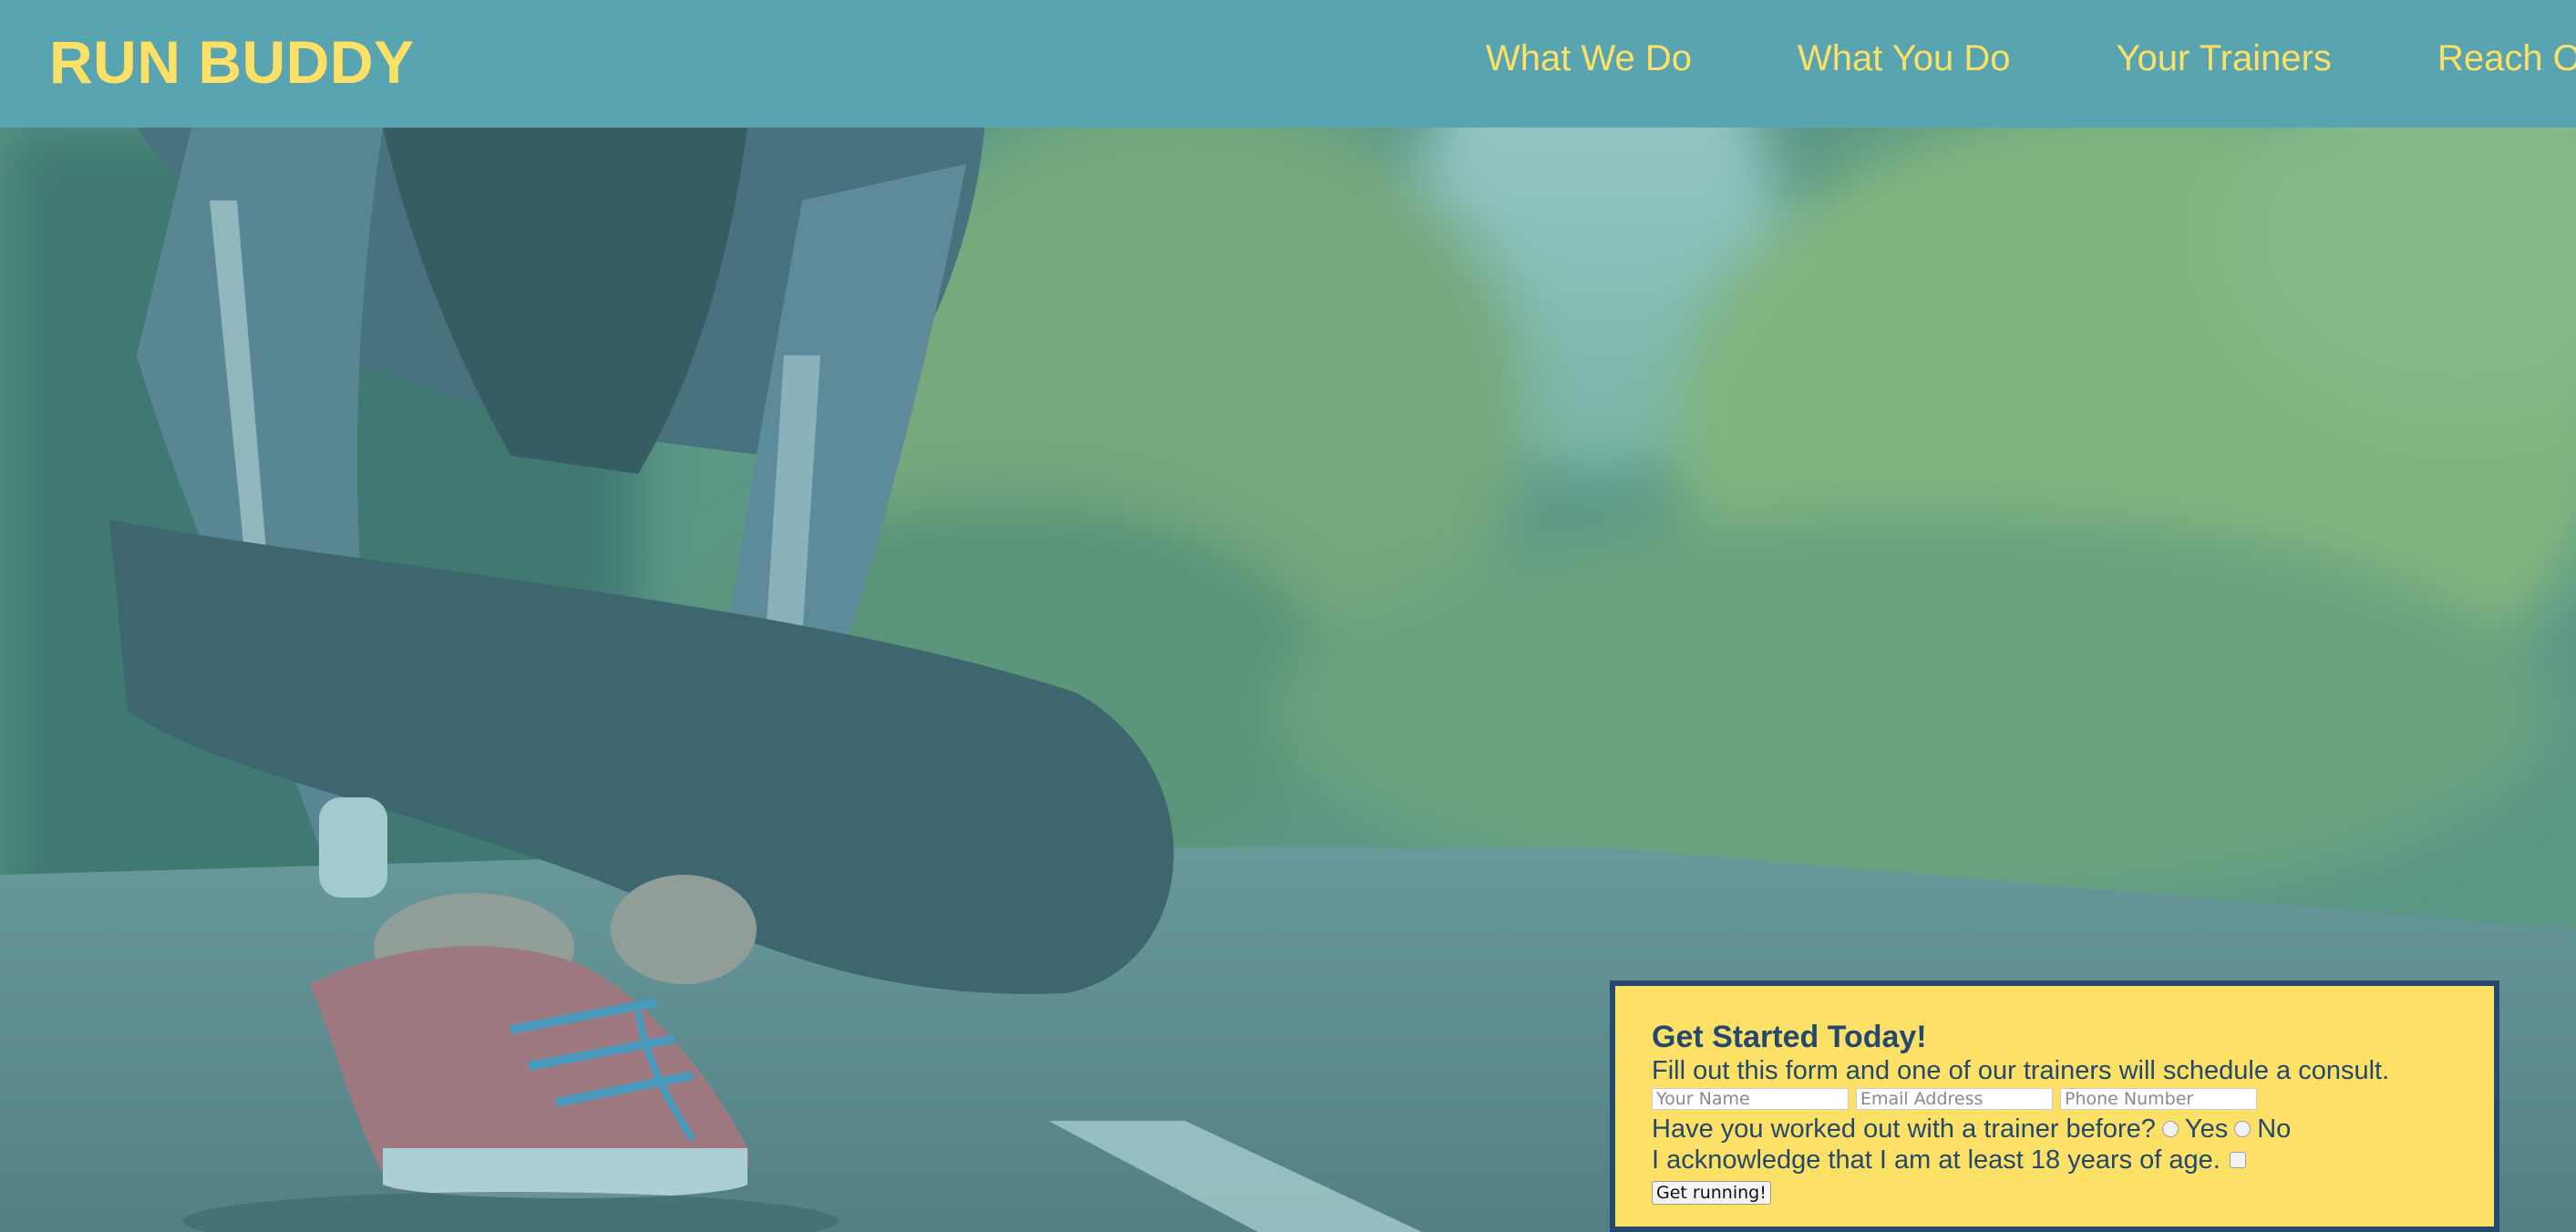  I want to click on contact-fields, so click(2073, 1101).